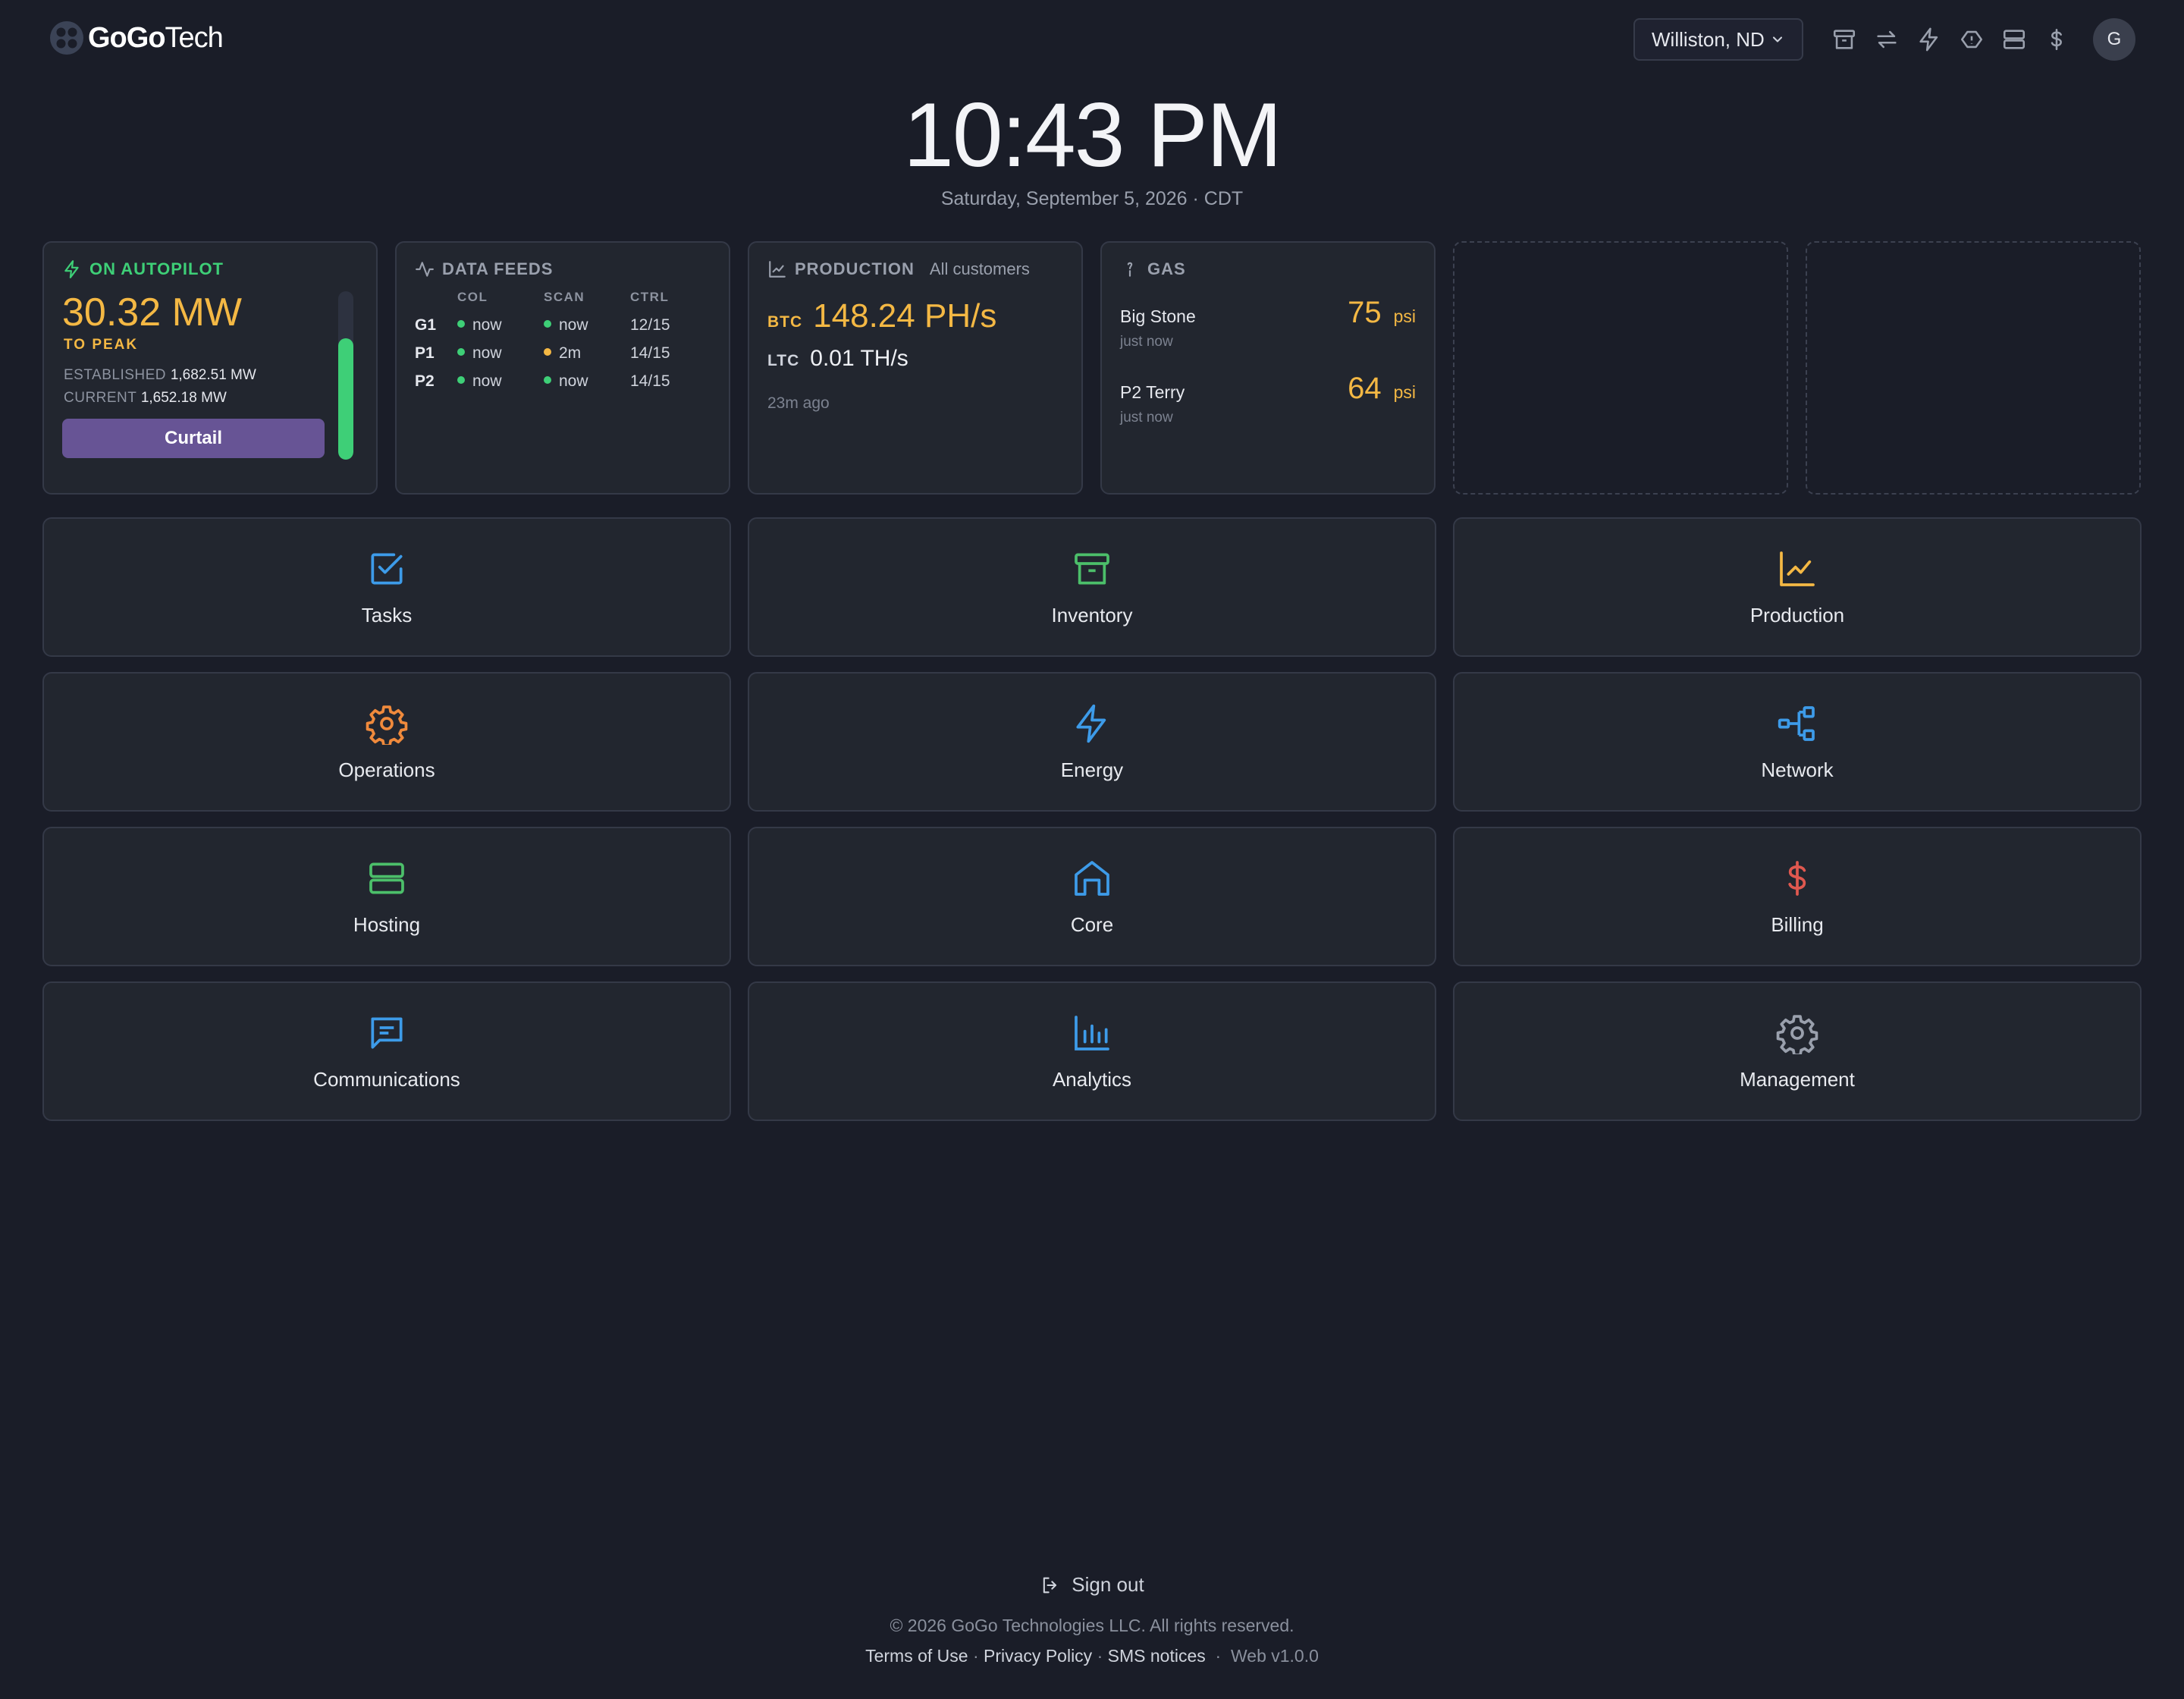  Describe the element at coordinates (1092, 198) in the screenshot. I see `clock-date: Saturday, September 5, 2026 · CDT` at that location.